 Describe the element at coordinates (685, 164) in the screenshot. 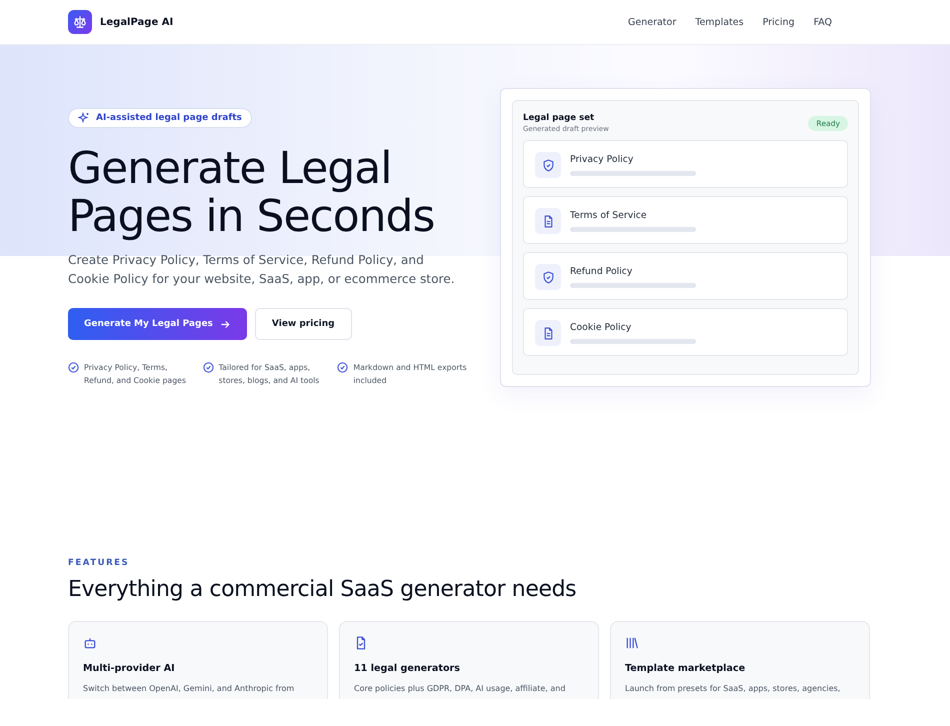

I see `page-row: Privacy Policy` at that location.